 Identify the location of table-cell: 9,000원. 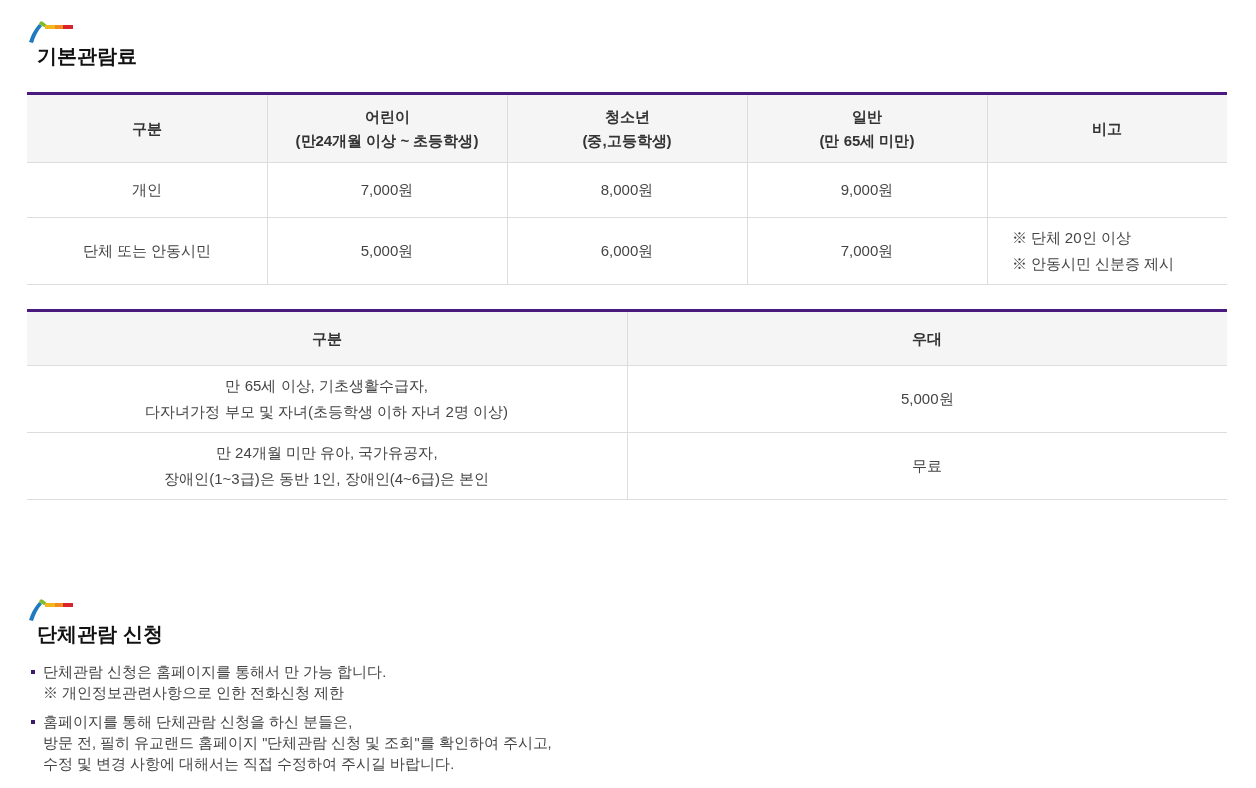
(867, 190).